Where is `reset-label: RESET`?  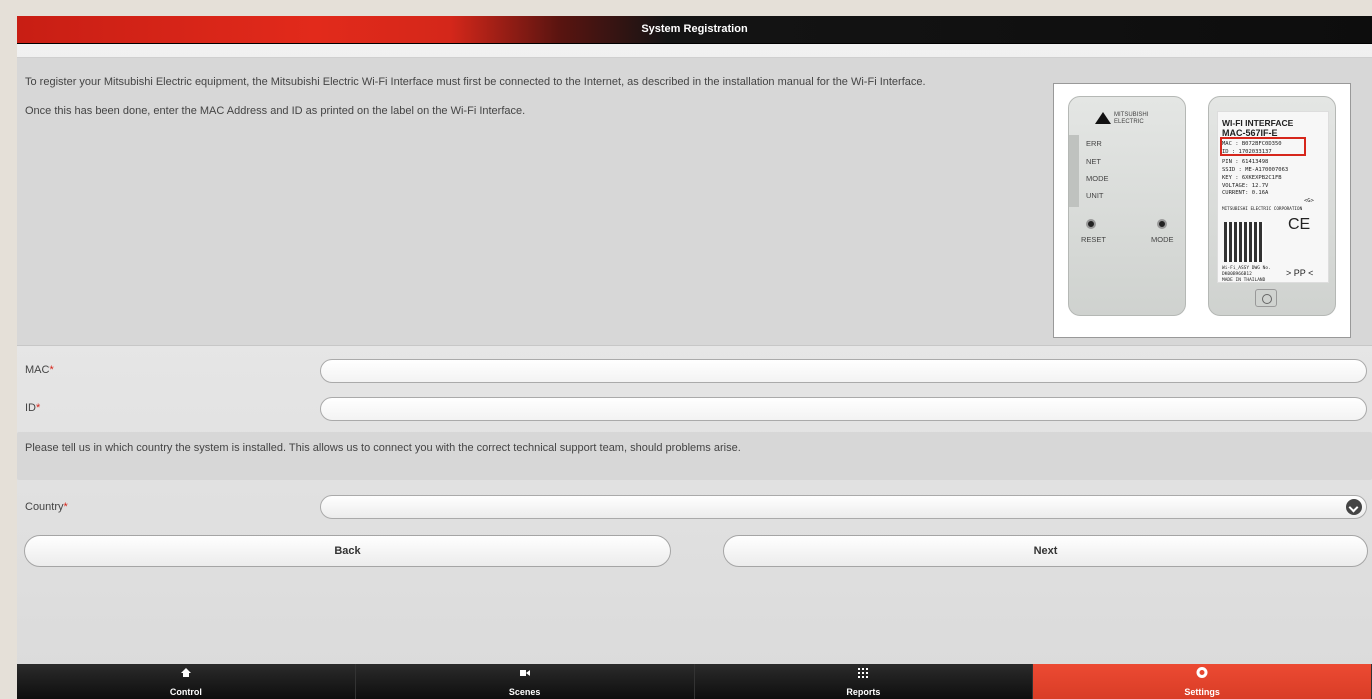
reset-label: RESET is located at coordinates (1094, 239).